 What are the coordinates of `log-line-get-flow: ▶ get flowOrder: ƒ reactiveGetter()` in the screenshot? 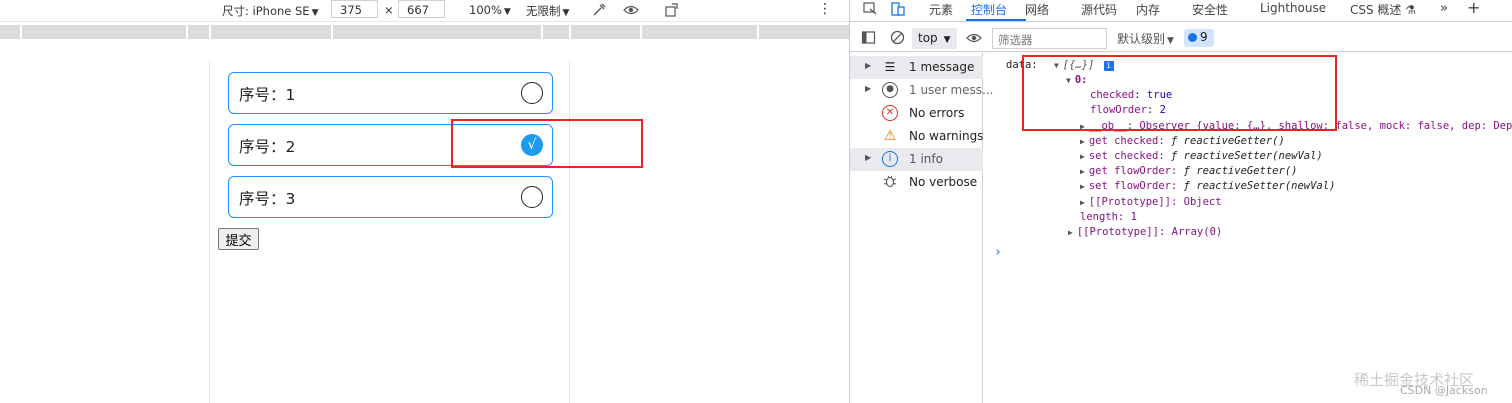 It's located at (1188, 171).